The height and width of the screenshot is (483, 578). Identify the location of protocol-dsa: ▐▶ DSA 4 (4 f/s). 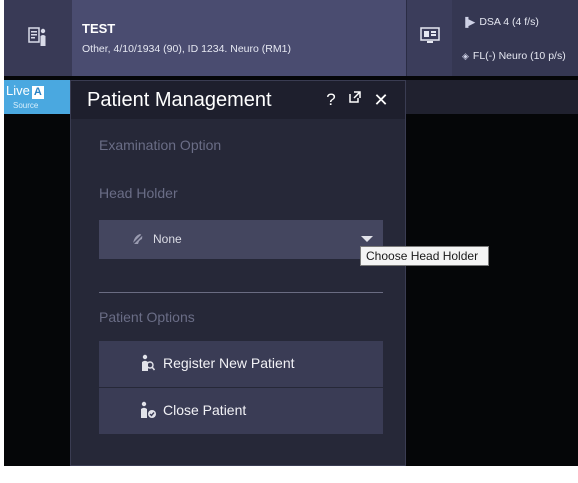
(500, 22).